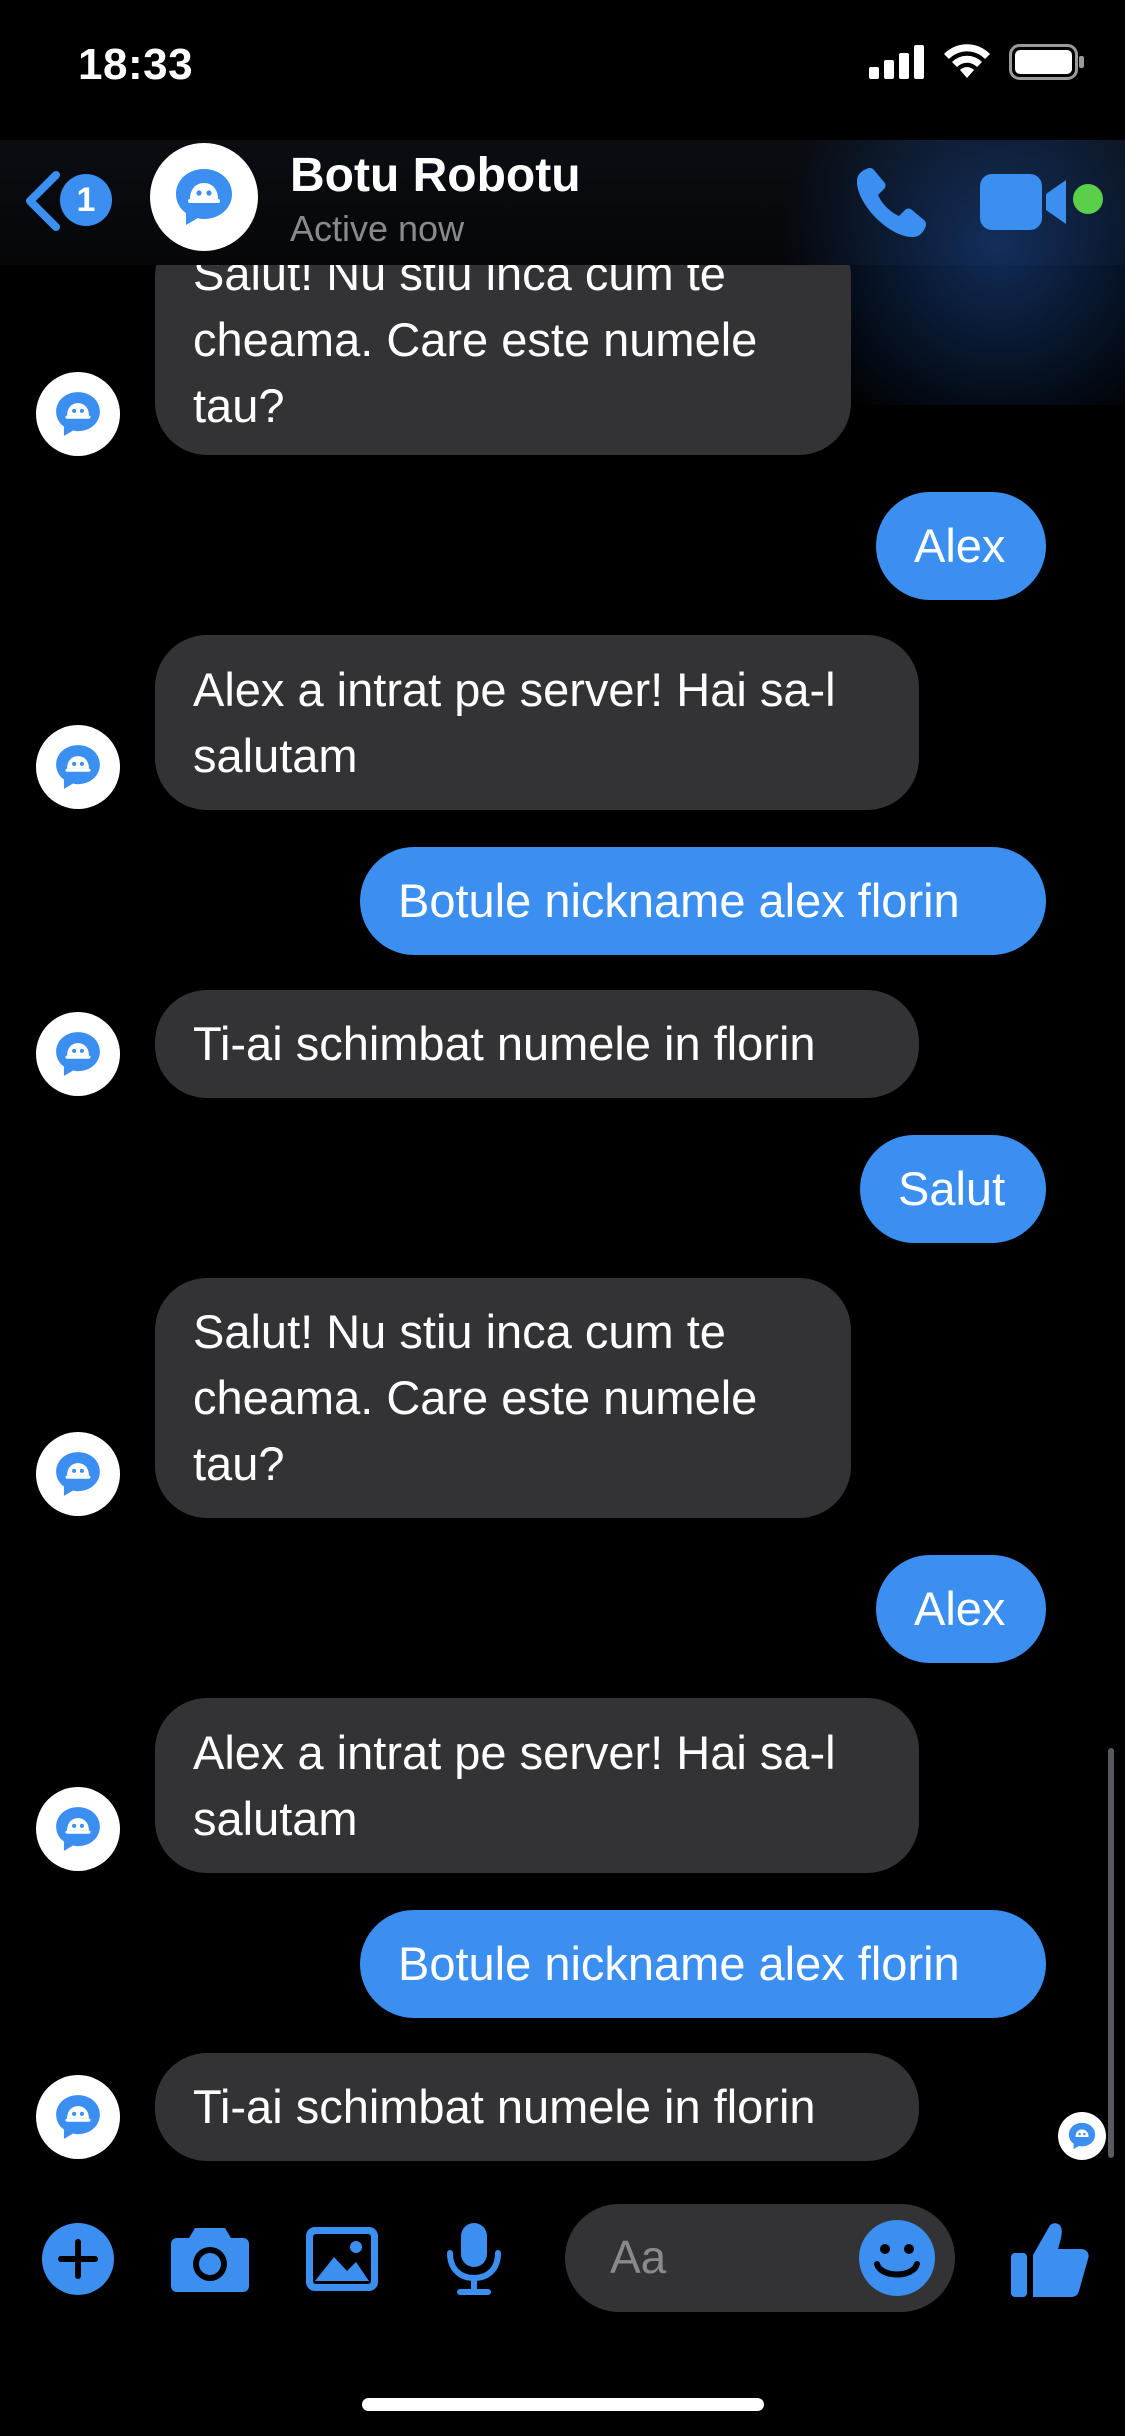  What do you see at coordinates (896, 62) in the screenshot?
I see `signal-icon` at bounding box center [896, 62].